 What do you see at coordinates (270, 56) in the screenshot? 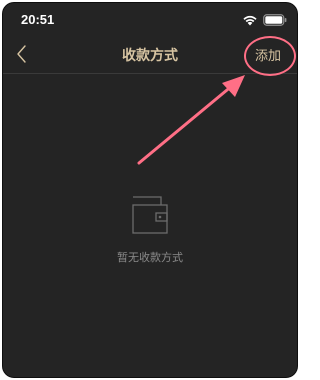
I see `annotation-circle` at bounding box center [270, 56].